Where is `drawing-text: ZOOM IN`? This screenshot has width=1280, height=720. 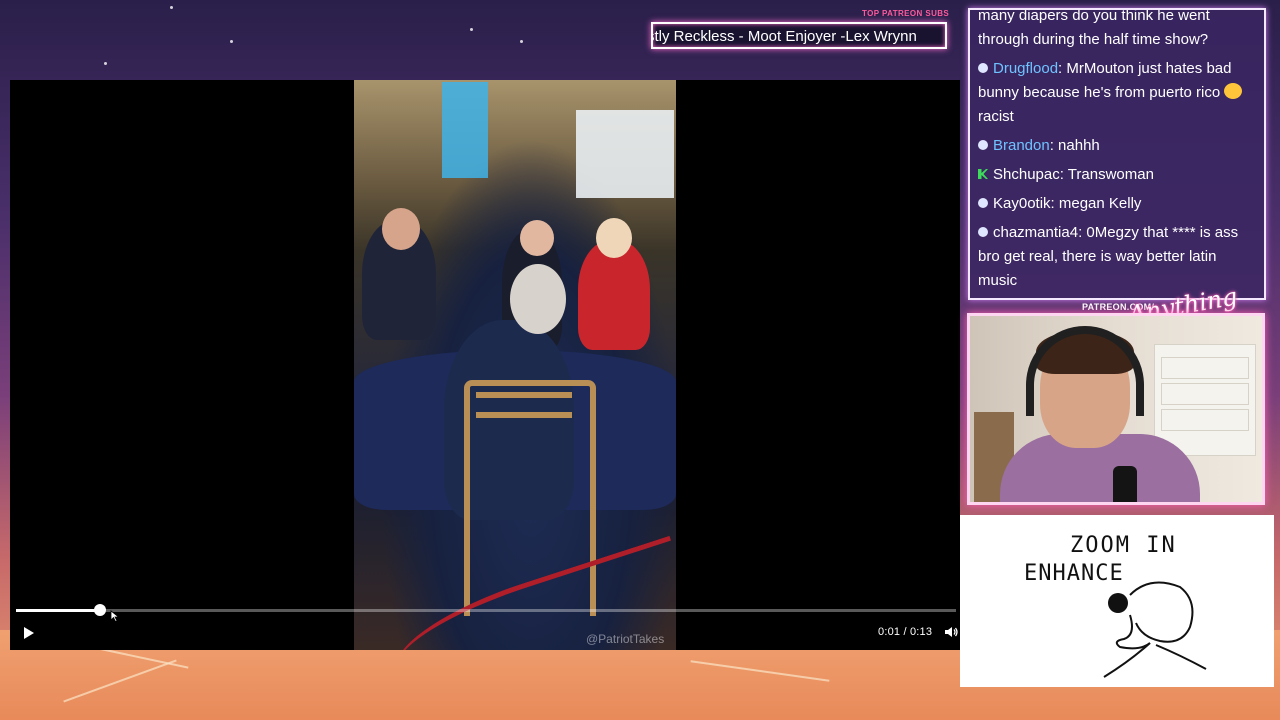
drawing-text: ZOOM IN is located at coordinates (1123, 545).